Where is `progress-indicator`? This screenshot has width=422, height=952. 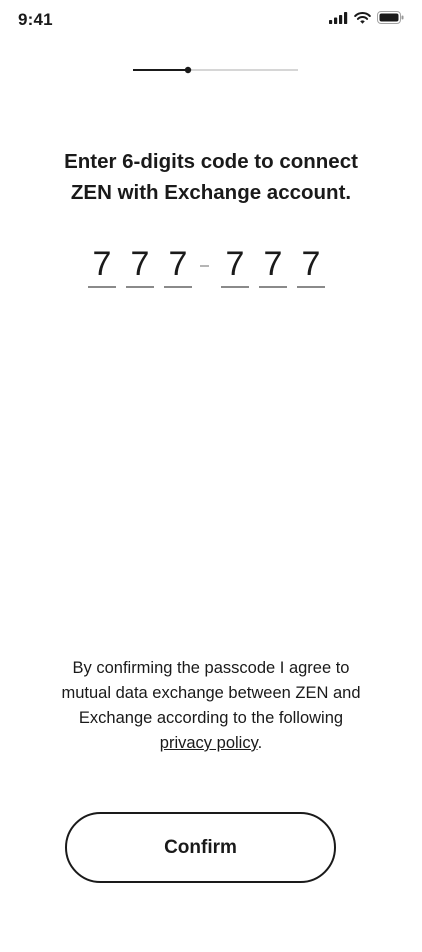 progress-indicator is located at coordinates (215, 69).